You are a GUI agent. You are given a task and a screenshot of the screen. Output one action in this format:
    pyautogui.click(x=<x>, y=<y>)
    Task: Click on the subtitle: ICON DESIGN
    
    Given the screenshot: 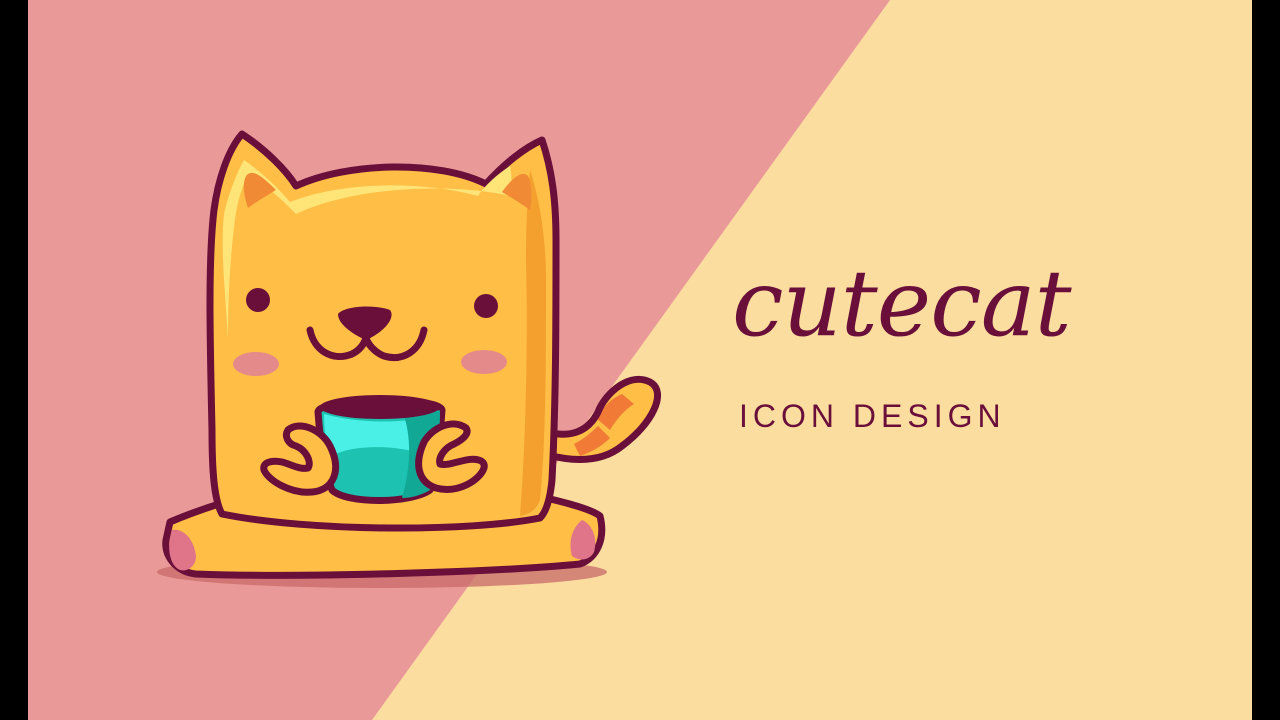 What is the action you would take?
    pyautogui.click(x=872, y=416)
    